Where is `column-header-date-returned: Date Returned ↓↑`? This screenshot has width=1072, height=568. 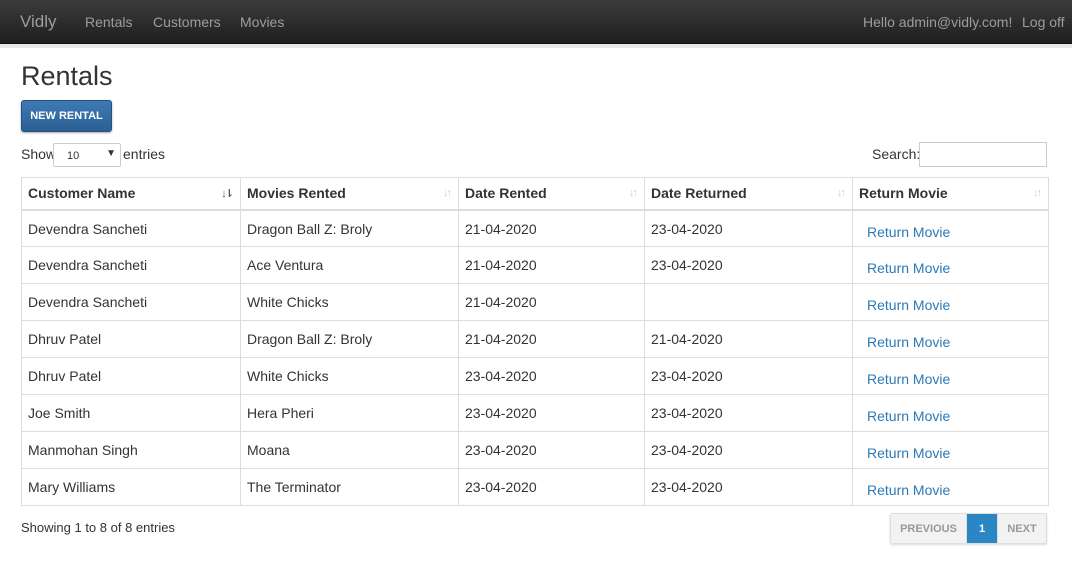 column-header-date-returned: Date Returned ↓↑ is located at coordinates (748, 194).